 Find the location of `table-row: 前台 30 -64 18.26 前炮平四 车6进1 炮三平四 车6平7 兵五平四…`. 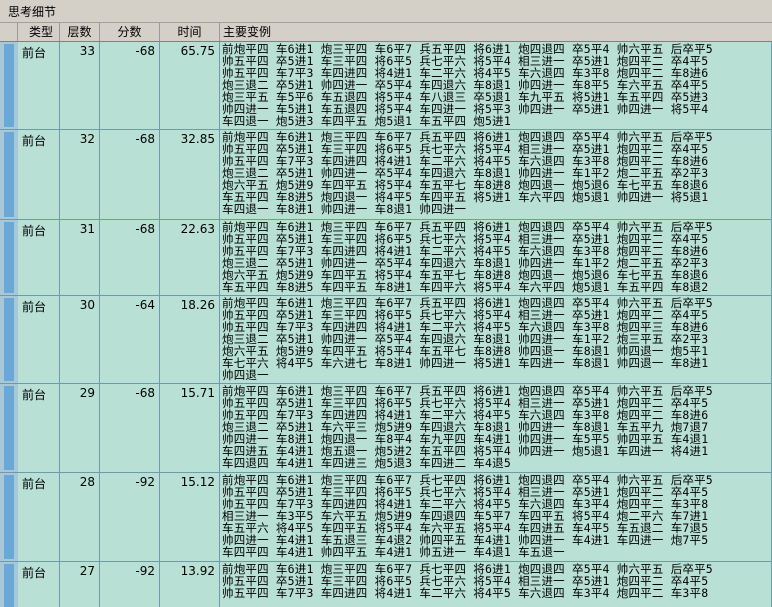

table-row: 前台 30 -64 18.26 前炮平四 车6进1 炮三平四 车6平7 兵五平四… is located at coordinates (386, 340).